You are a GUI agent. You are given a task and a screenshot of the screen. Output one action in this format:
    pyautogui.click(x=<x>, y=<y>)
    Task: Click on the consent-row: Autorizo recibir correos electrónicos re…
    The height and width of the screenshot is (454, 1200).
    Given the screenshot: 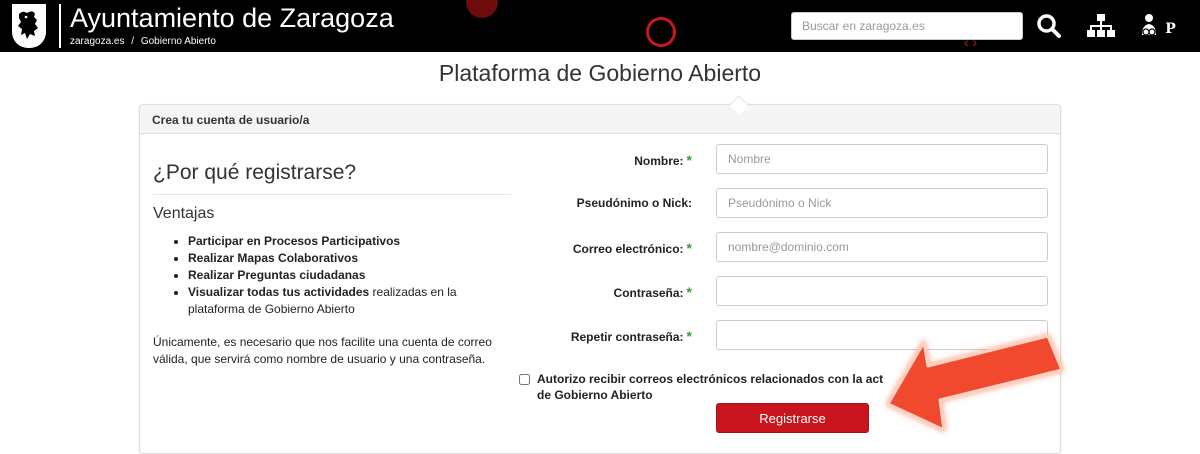 What is the action you would take?
    pyautogui.click(x=709, y=387)
    